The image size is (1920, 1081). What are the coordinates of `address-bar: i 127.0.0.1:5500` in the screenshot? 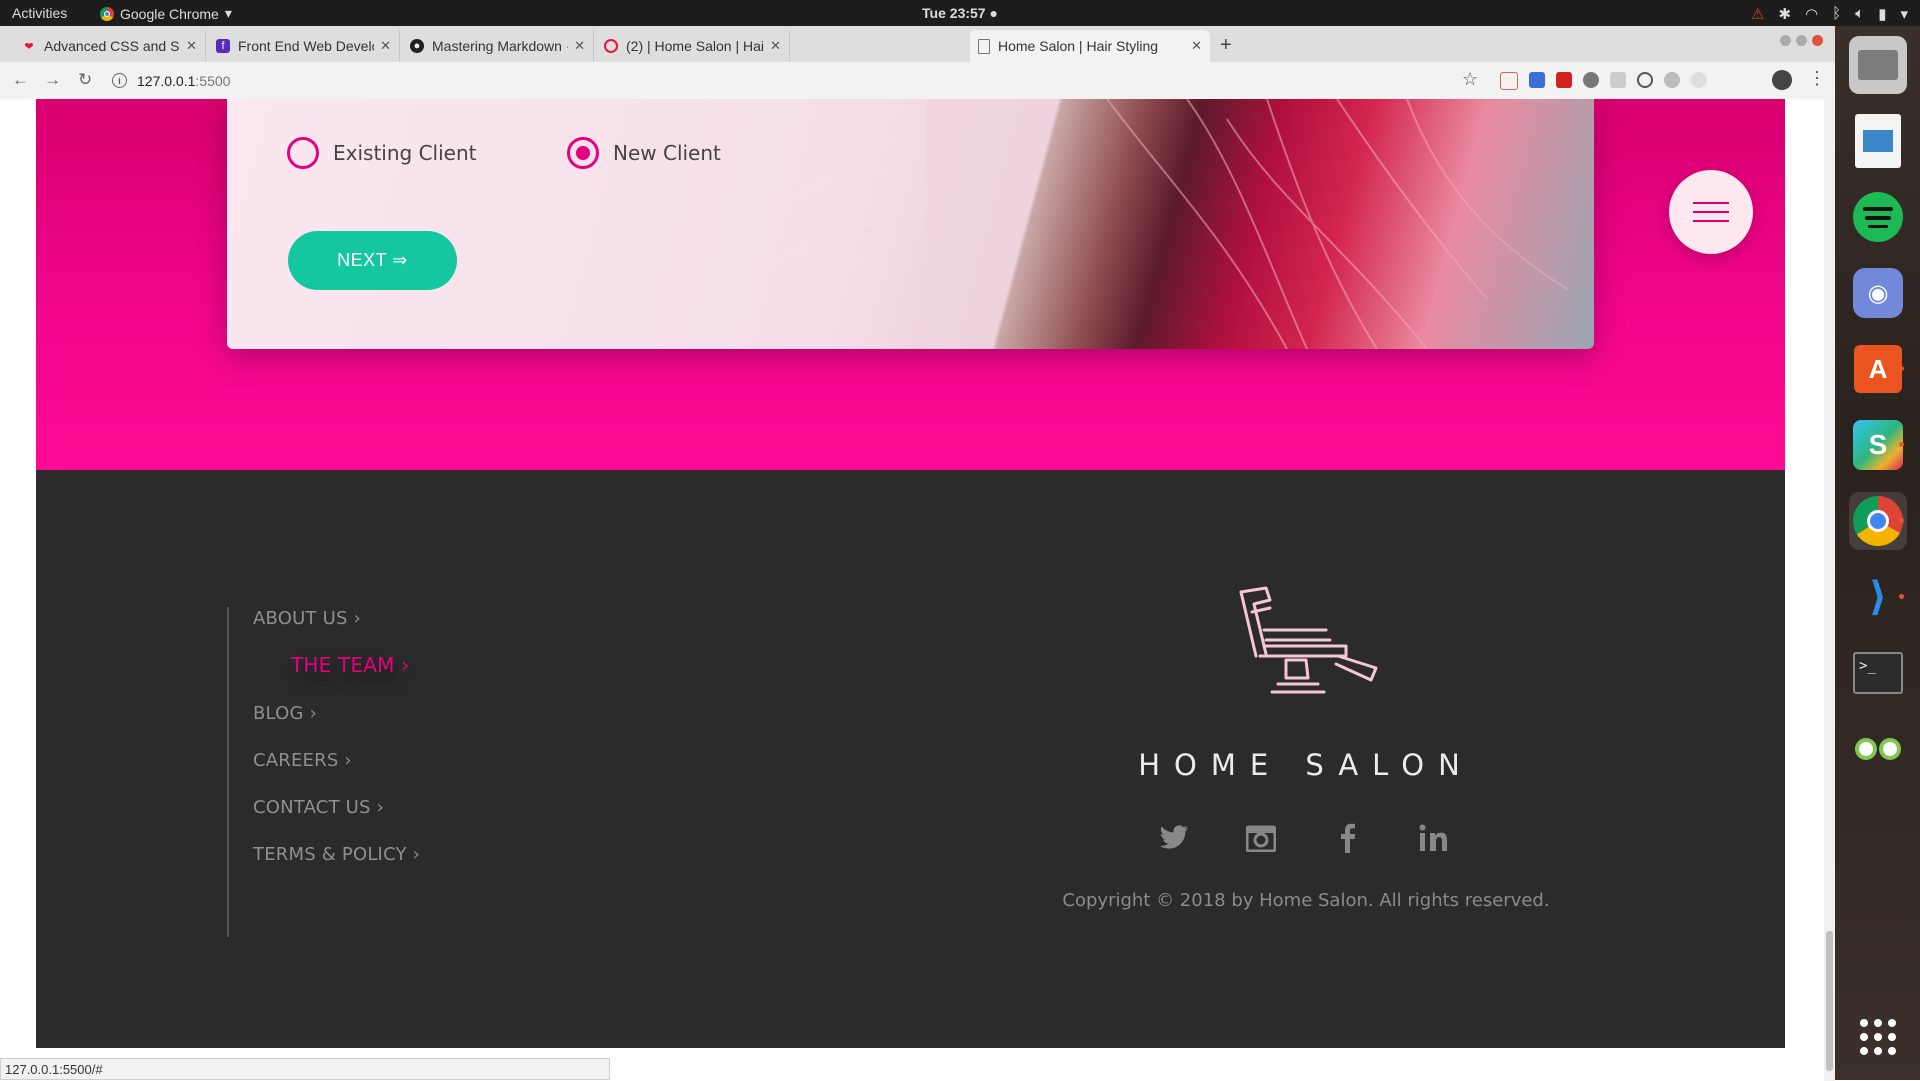 It's located at (782, 80).